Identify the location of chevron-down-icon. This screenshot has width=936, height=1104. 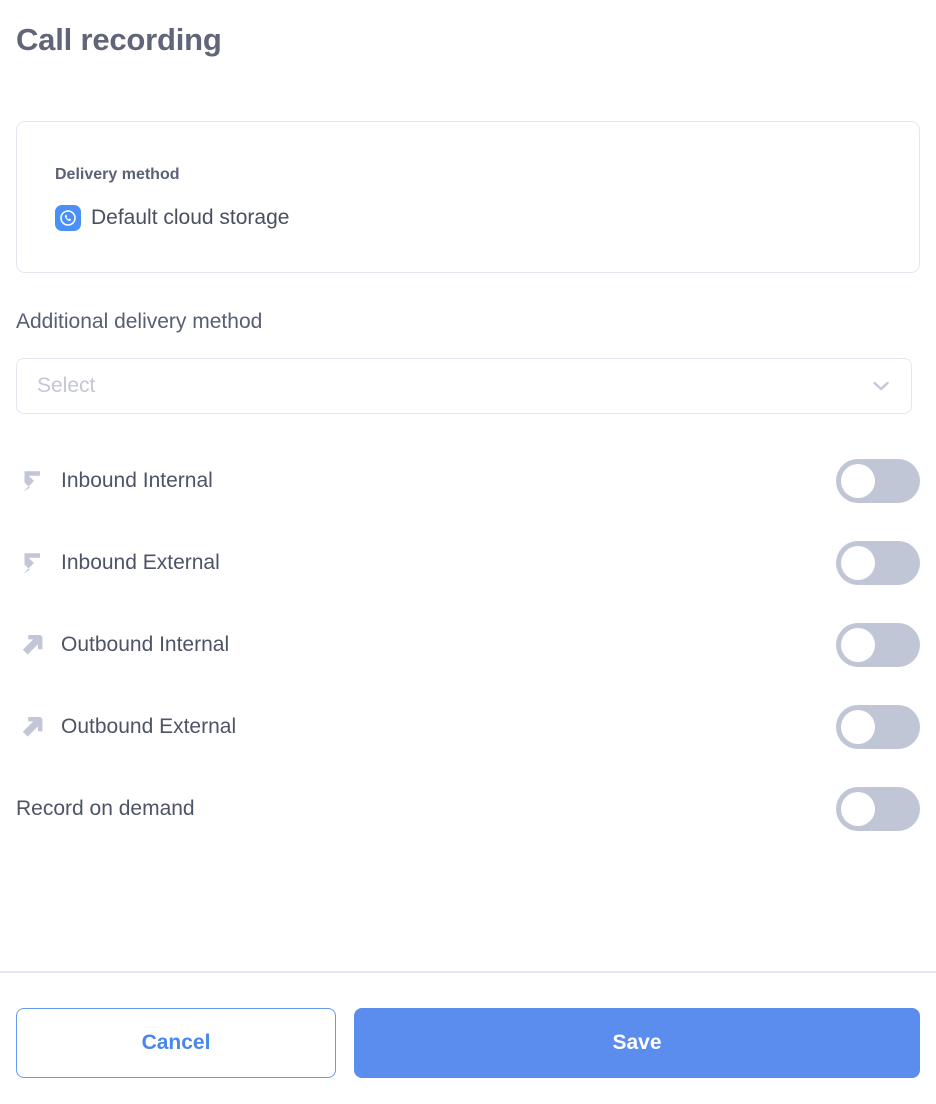
(881, 386).